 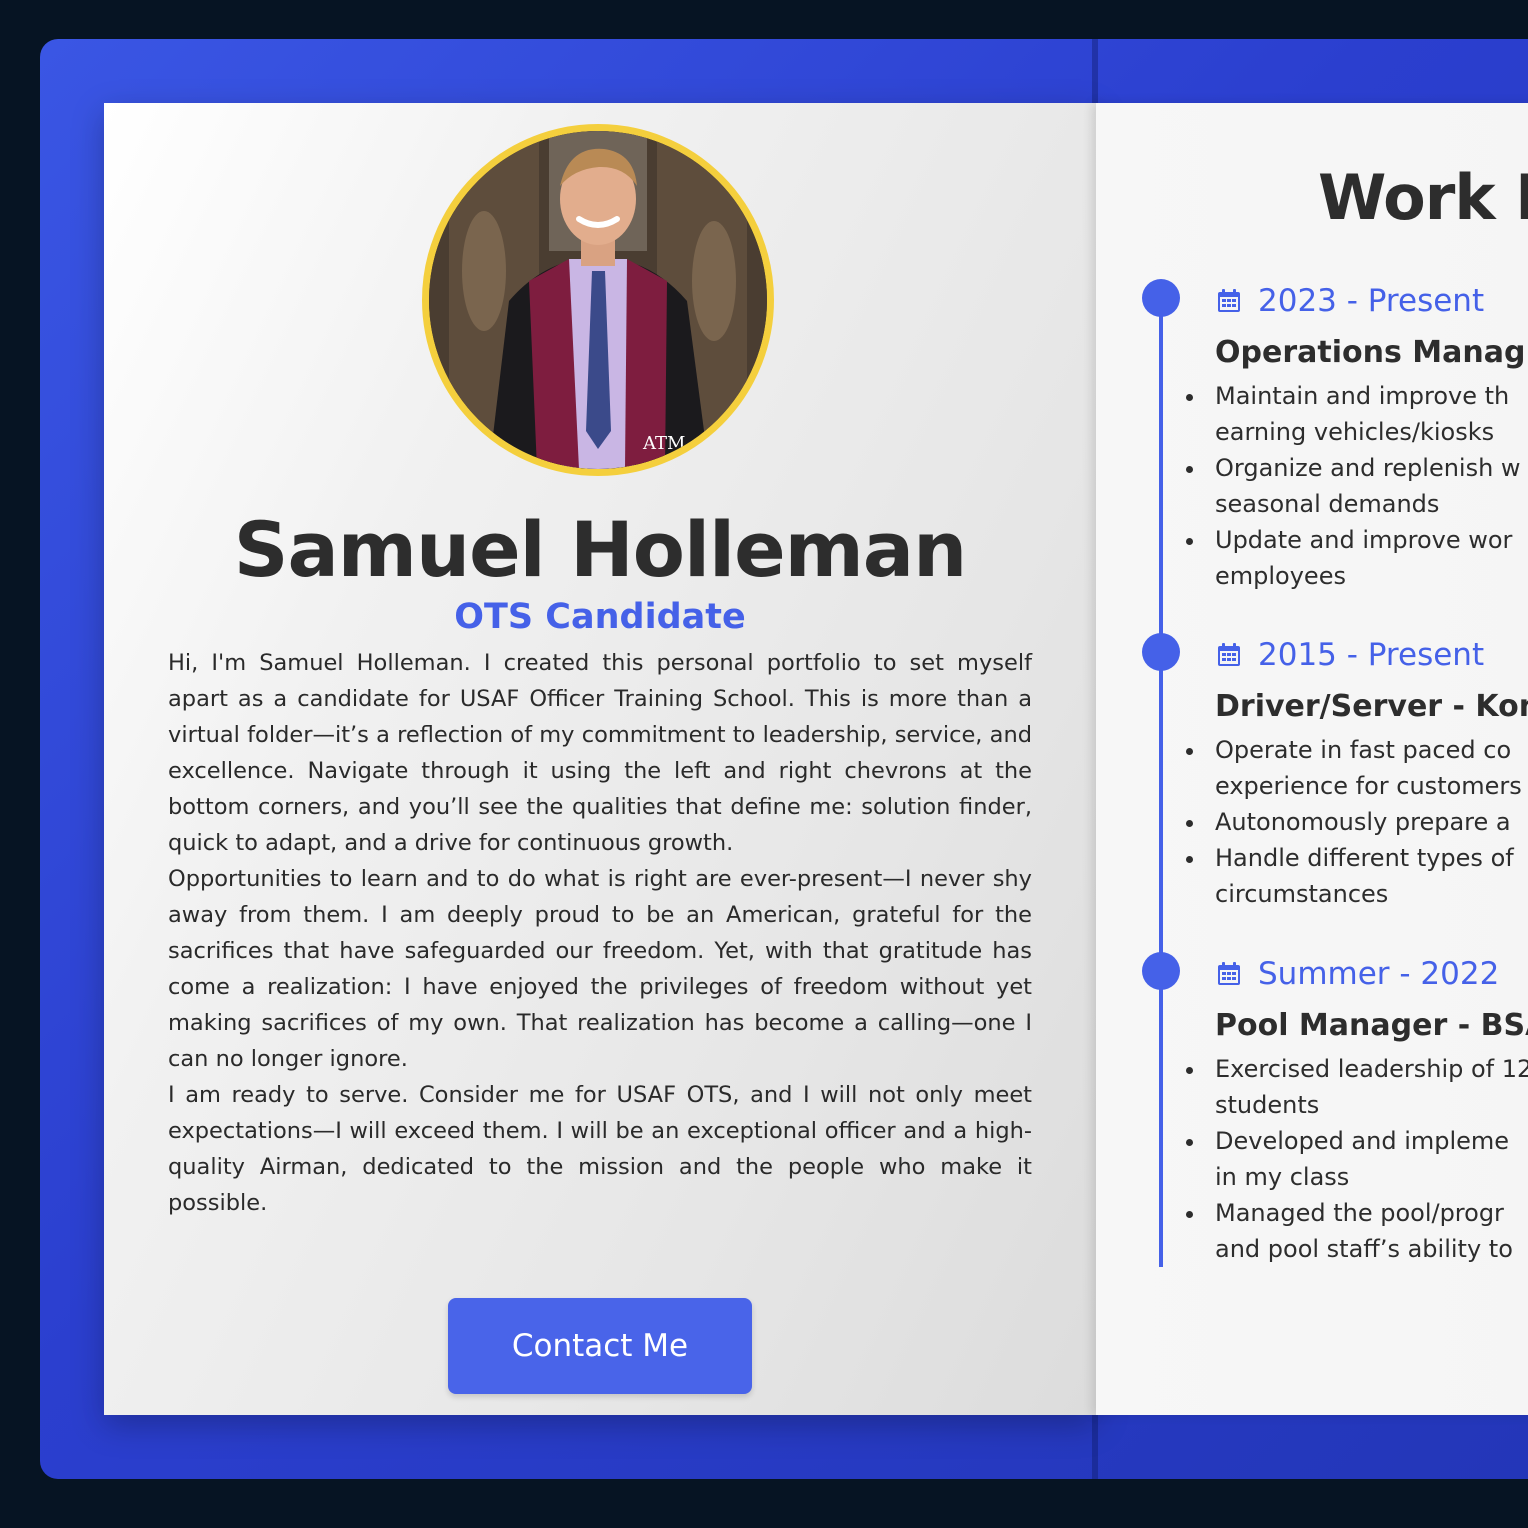 I want to click on list-item: Exercised leadership of 12 students, so click(x=1357, y=1087).